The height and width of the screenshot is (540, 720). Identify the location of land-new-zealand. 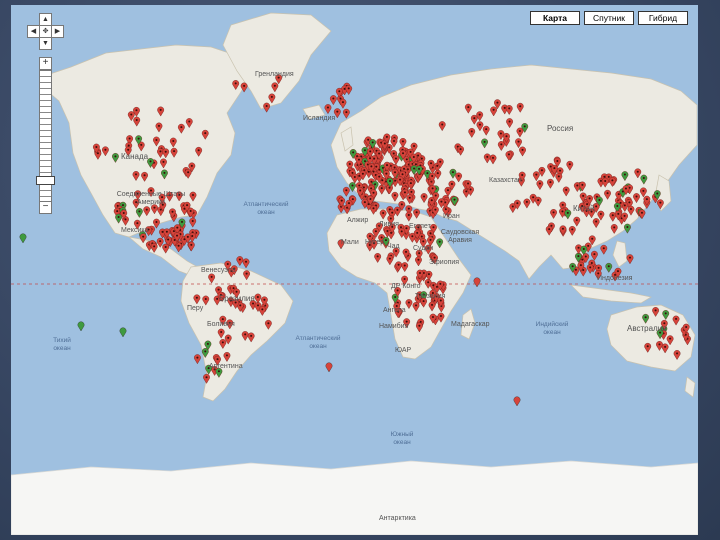
(690, 387).